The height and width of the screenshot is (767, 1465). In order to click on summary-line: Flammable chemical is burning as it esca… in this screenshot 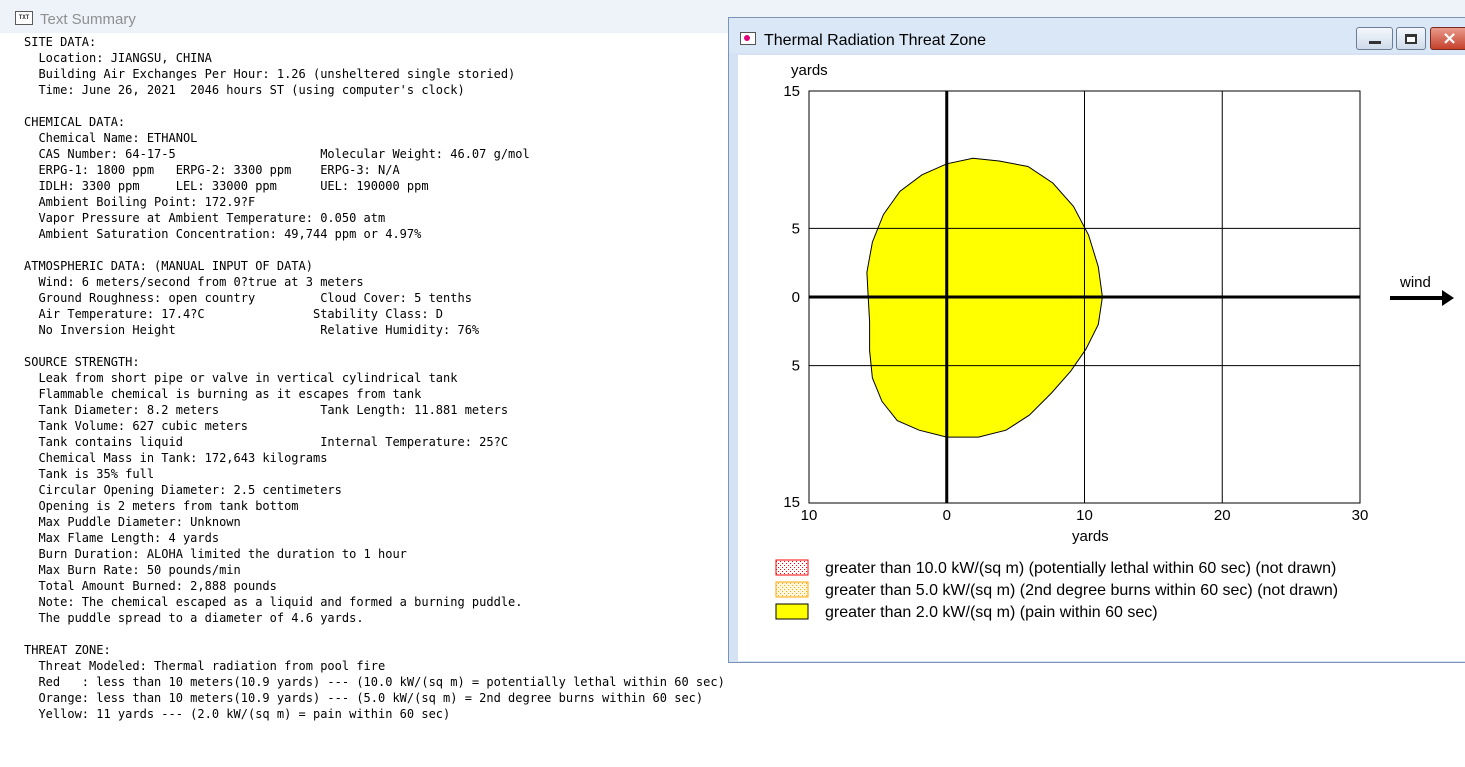, I will do `click(223, 394)`.